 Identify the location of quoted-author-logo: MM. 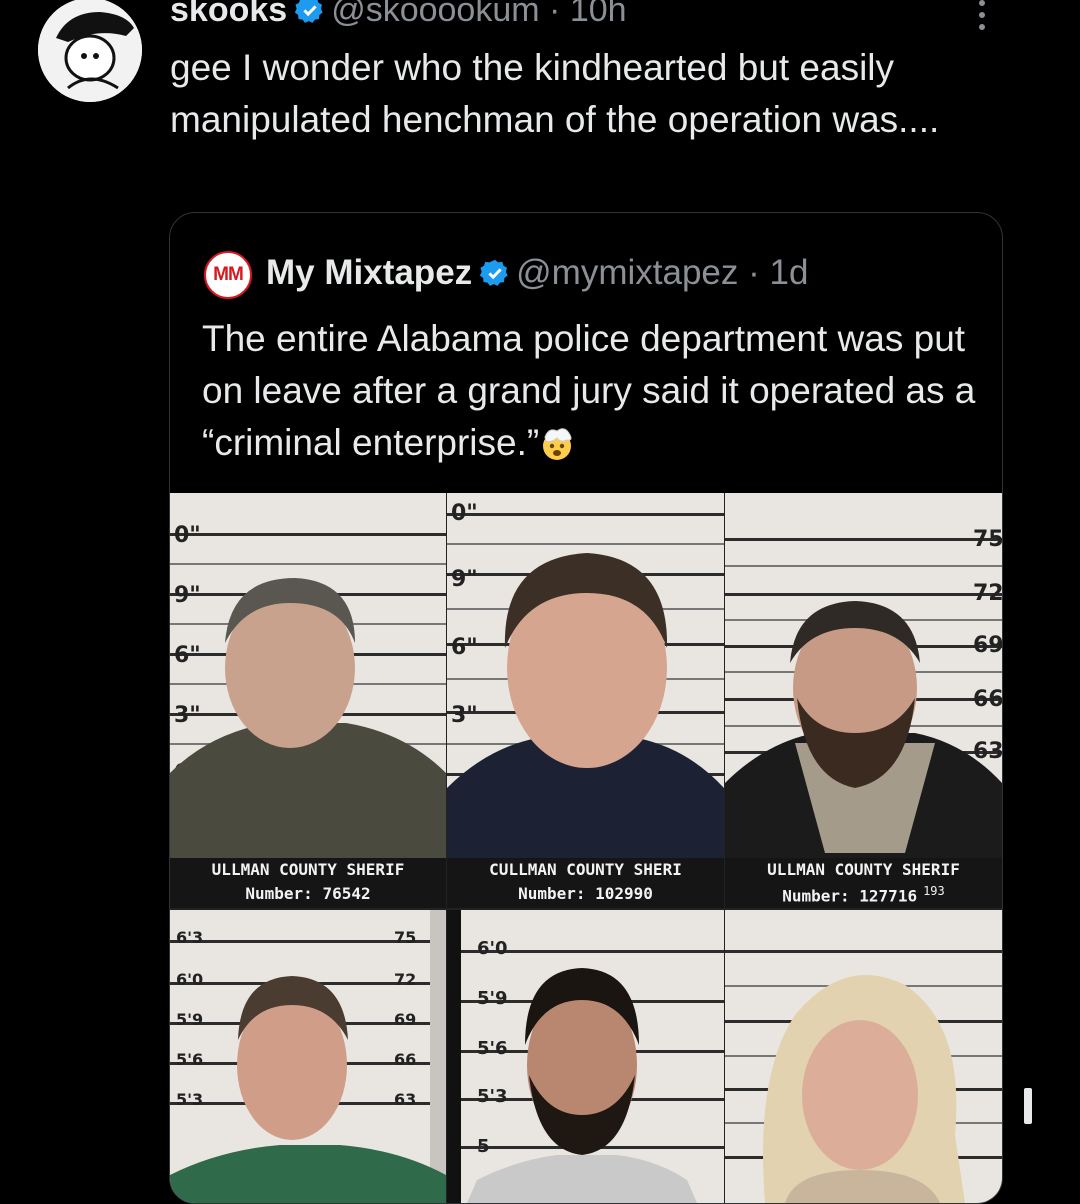
(228, 275).